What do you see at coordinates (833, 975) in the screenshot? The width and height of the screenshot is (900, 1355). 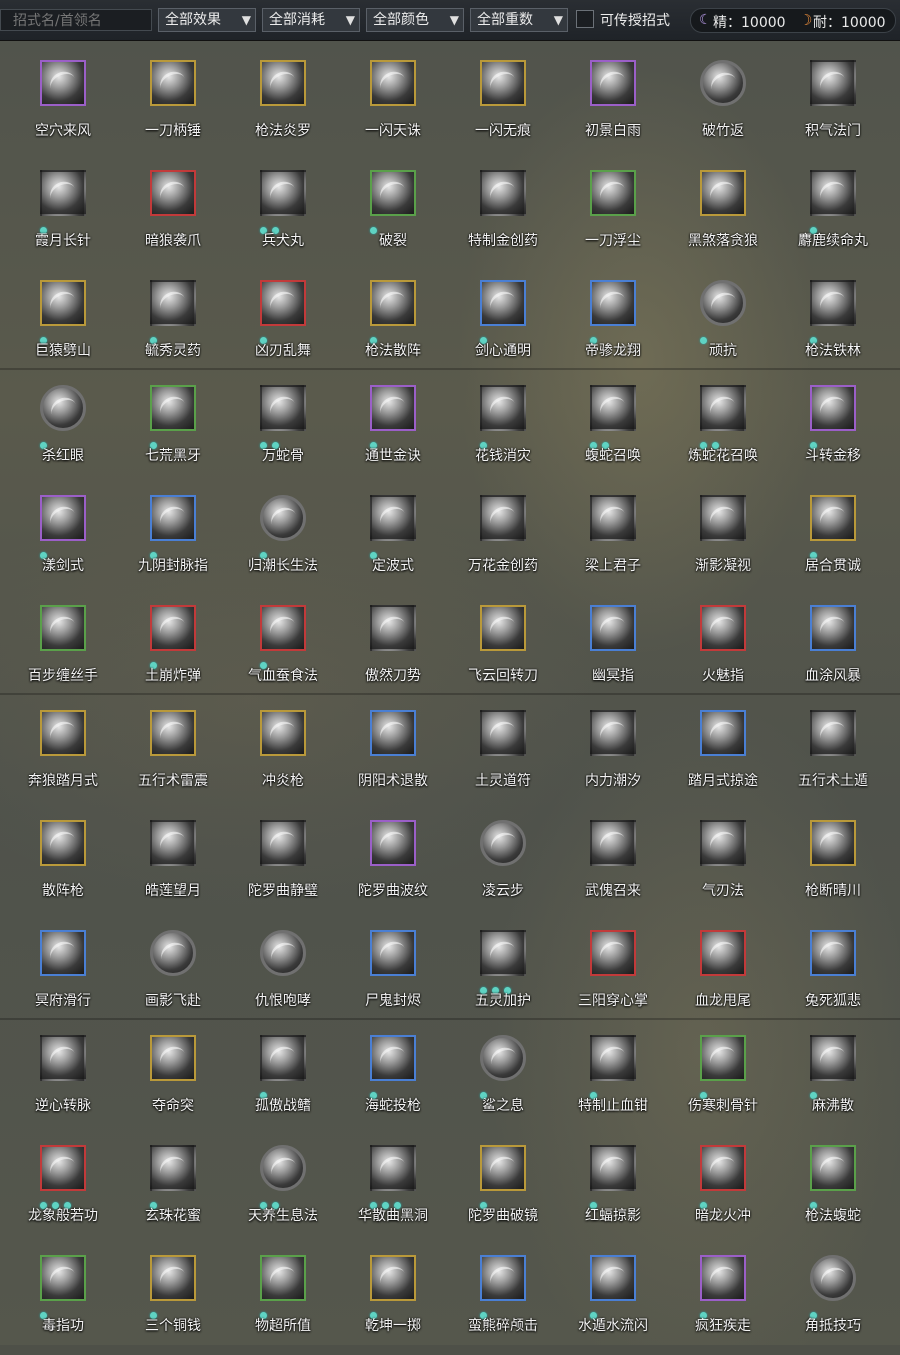 I see `skill-card: 兔死狐悲` at bounding box center [833, 975].